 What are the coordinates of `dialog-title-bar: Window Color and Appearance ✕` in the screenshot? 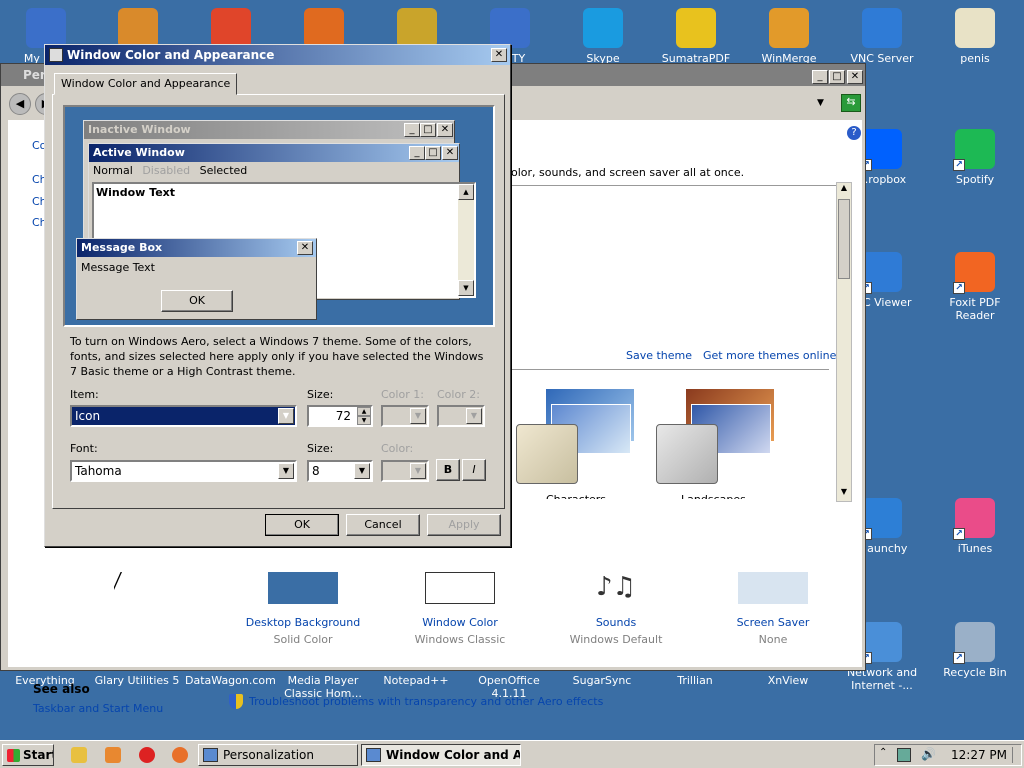 It's located at (277, 55).